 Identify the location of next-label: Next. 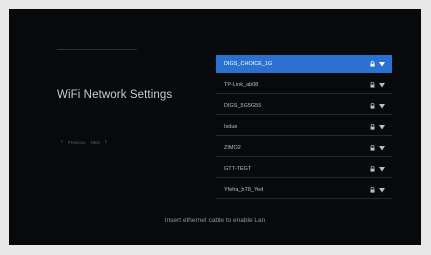
(95, 142).